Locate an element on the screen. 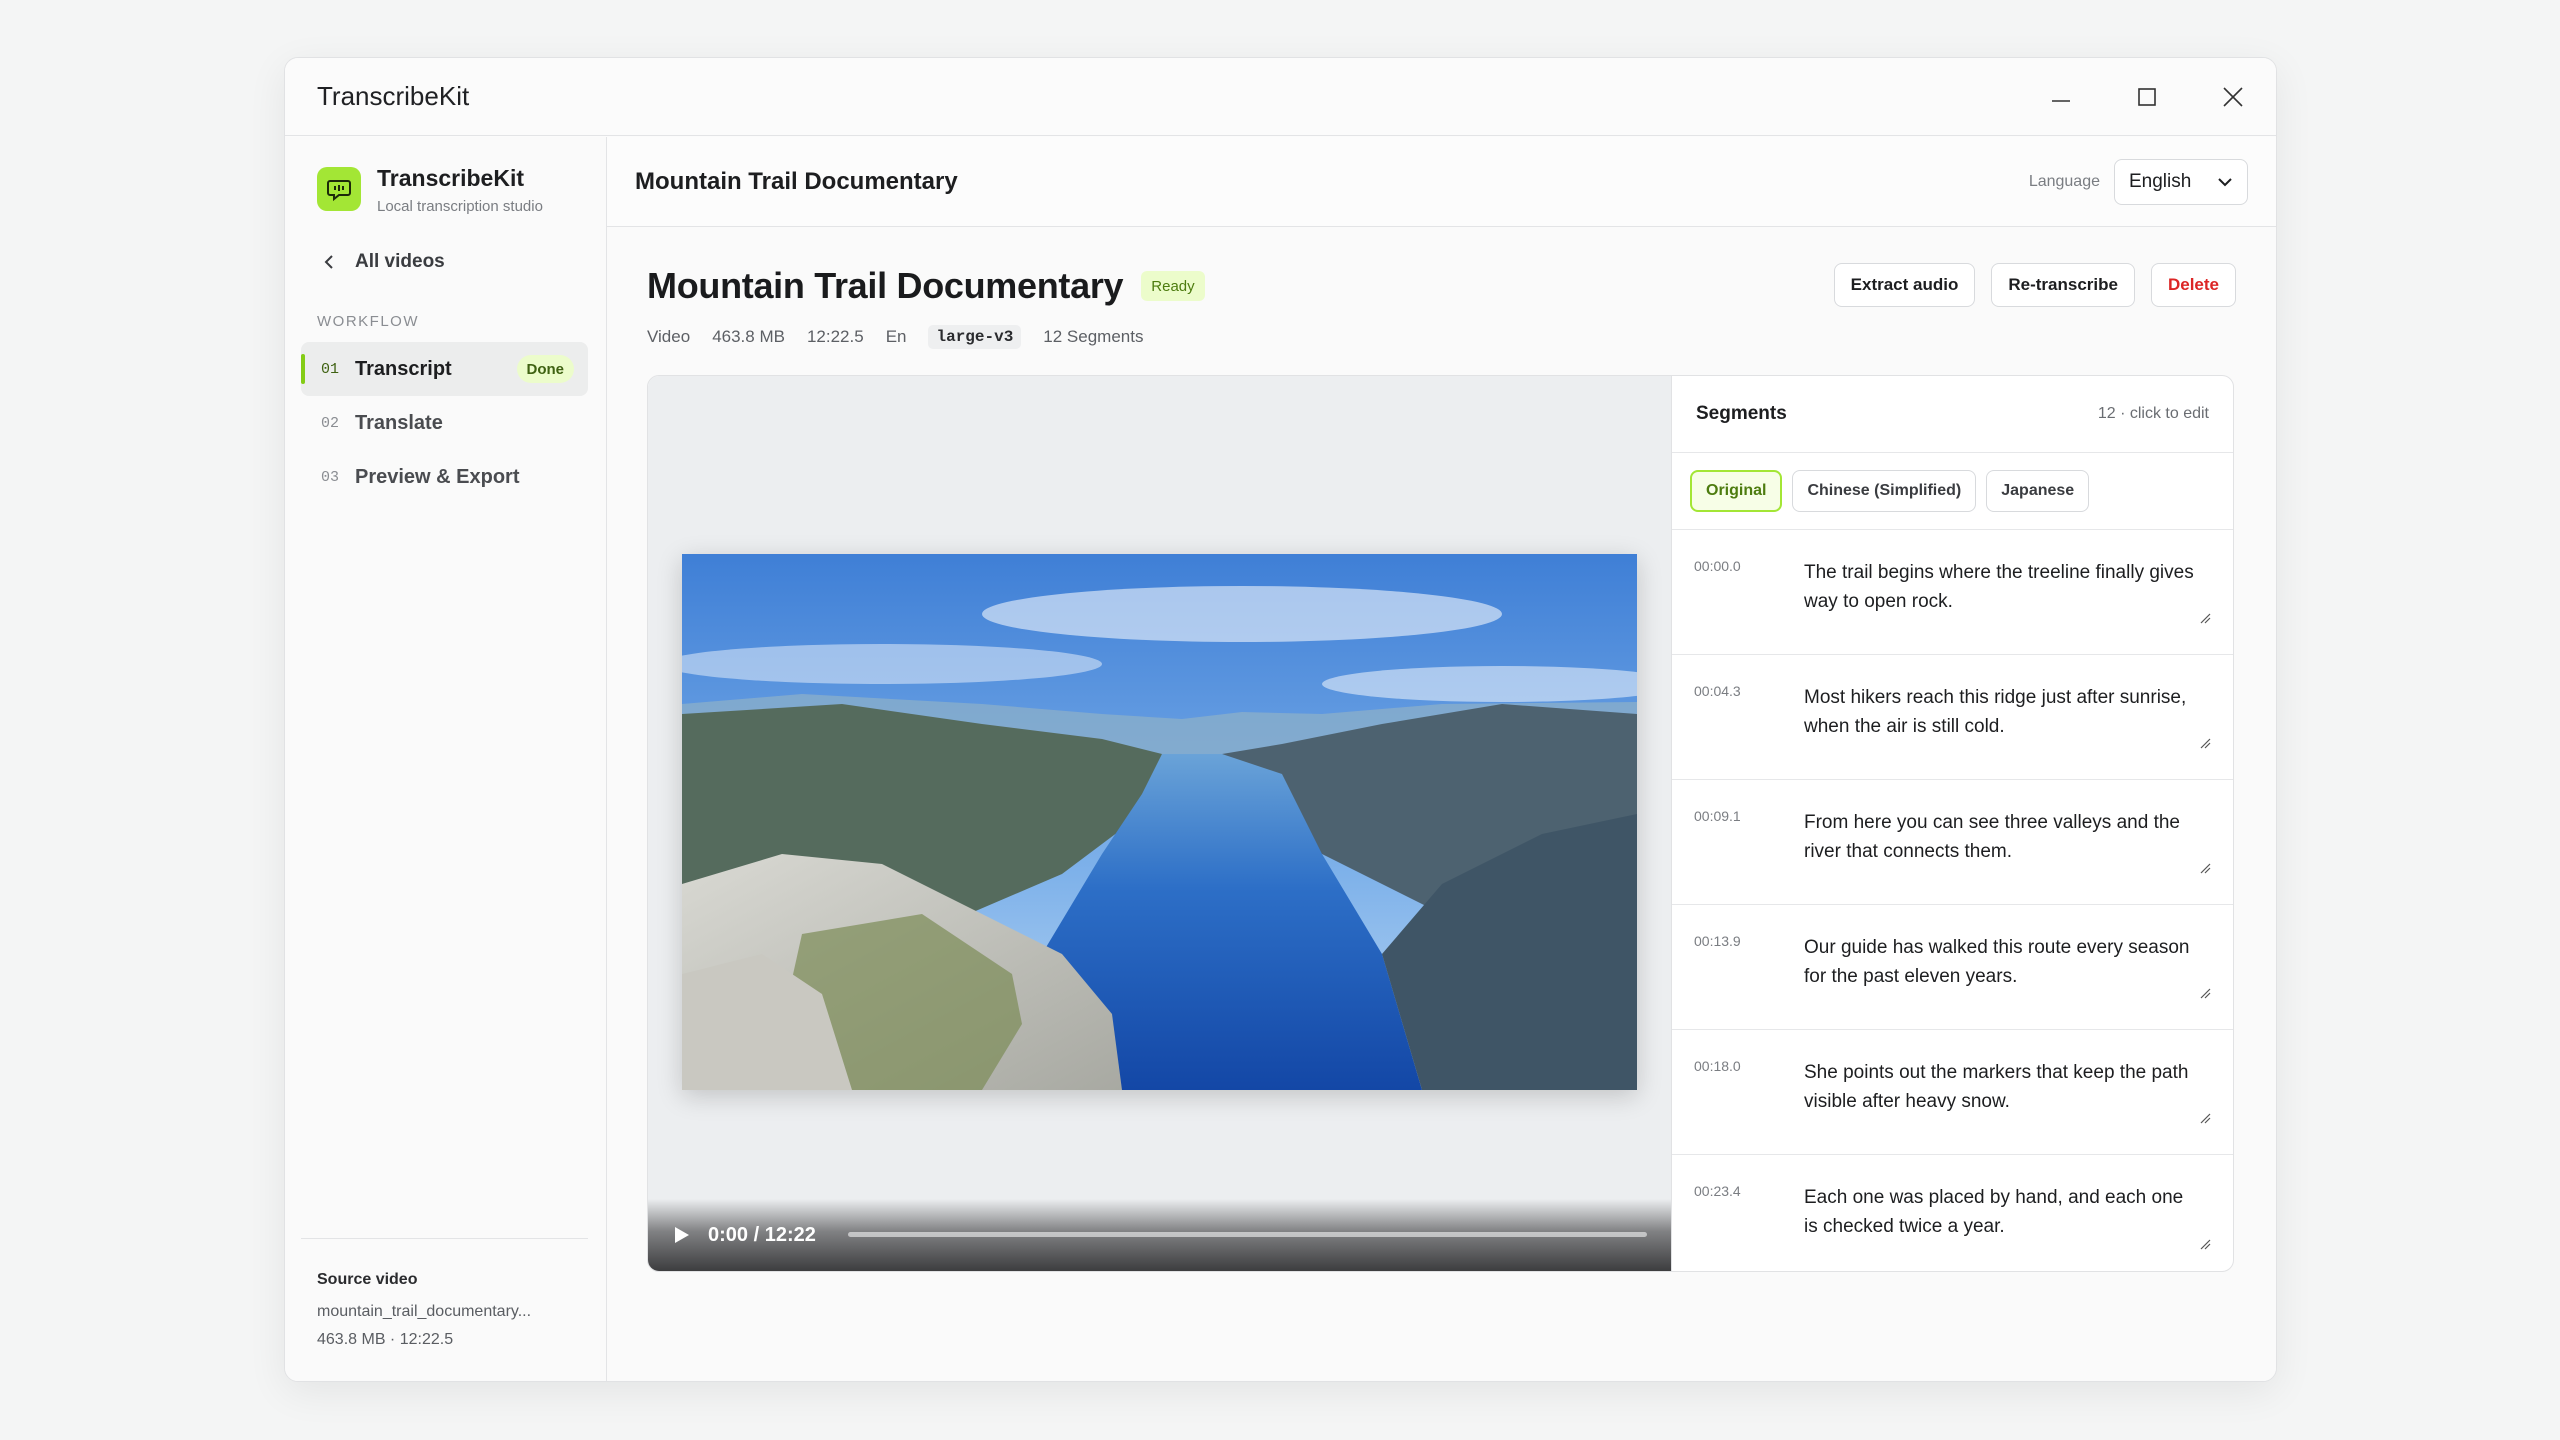  source-meta: 463.8 MB · 12:22.5 is located at coordinates (385, 1339).